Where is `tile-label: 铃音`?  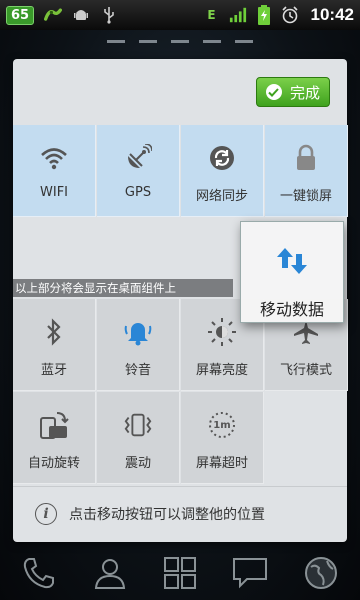 tile-label: 铃音 is located at coordinates (137, 370).